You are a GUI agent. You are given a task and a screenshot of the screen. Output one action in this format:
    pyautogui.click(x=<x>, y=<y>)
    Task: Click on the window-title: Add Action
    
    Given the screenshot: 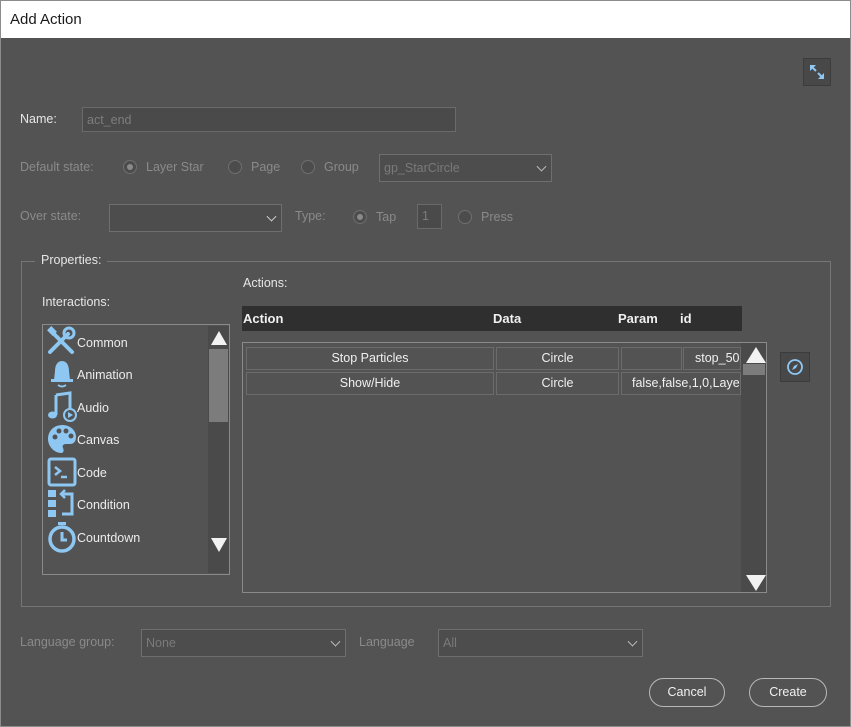 What is the action you would take?
    pyautogui.click(x=46, y=19)
    